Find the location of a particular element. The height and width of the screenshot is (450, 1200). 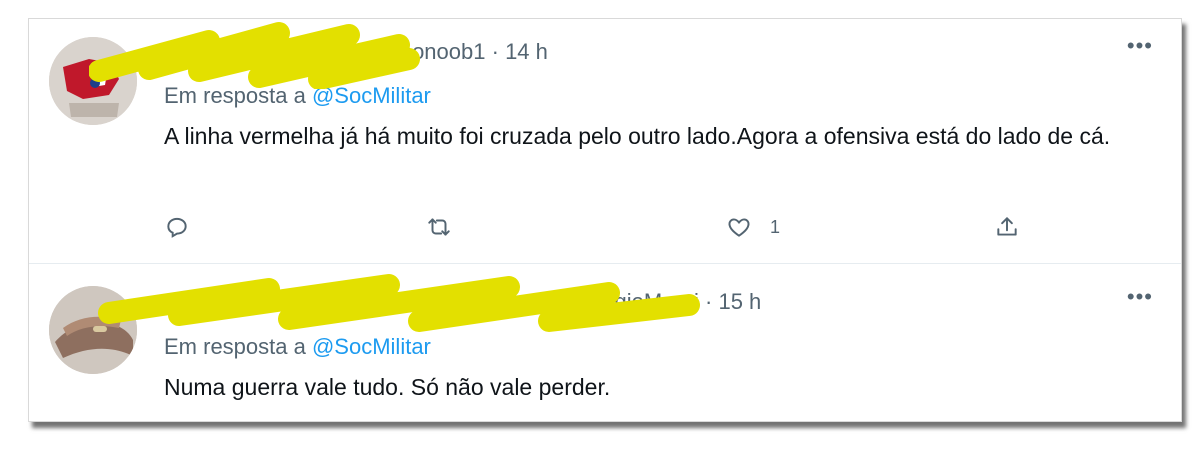

like-count: 1 is located at coordinates (775, 226).